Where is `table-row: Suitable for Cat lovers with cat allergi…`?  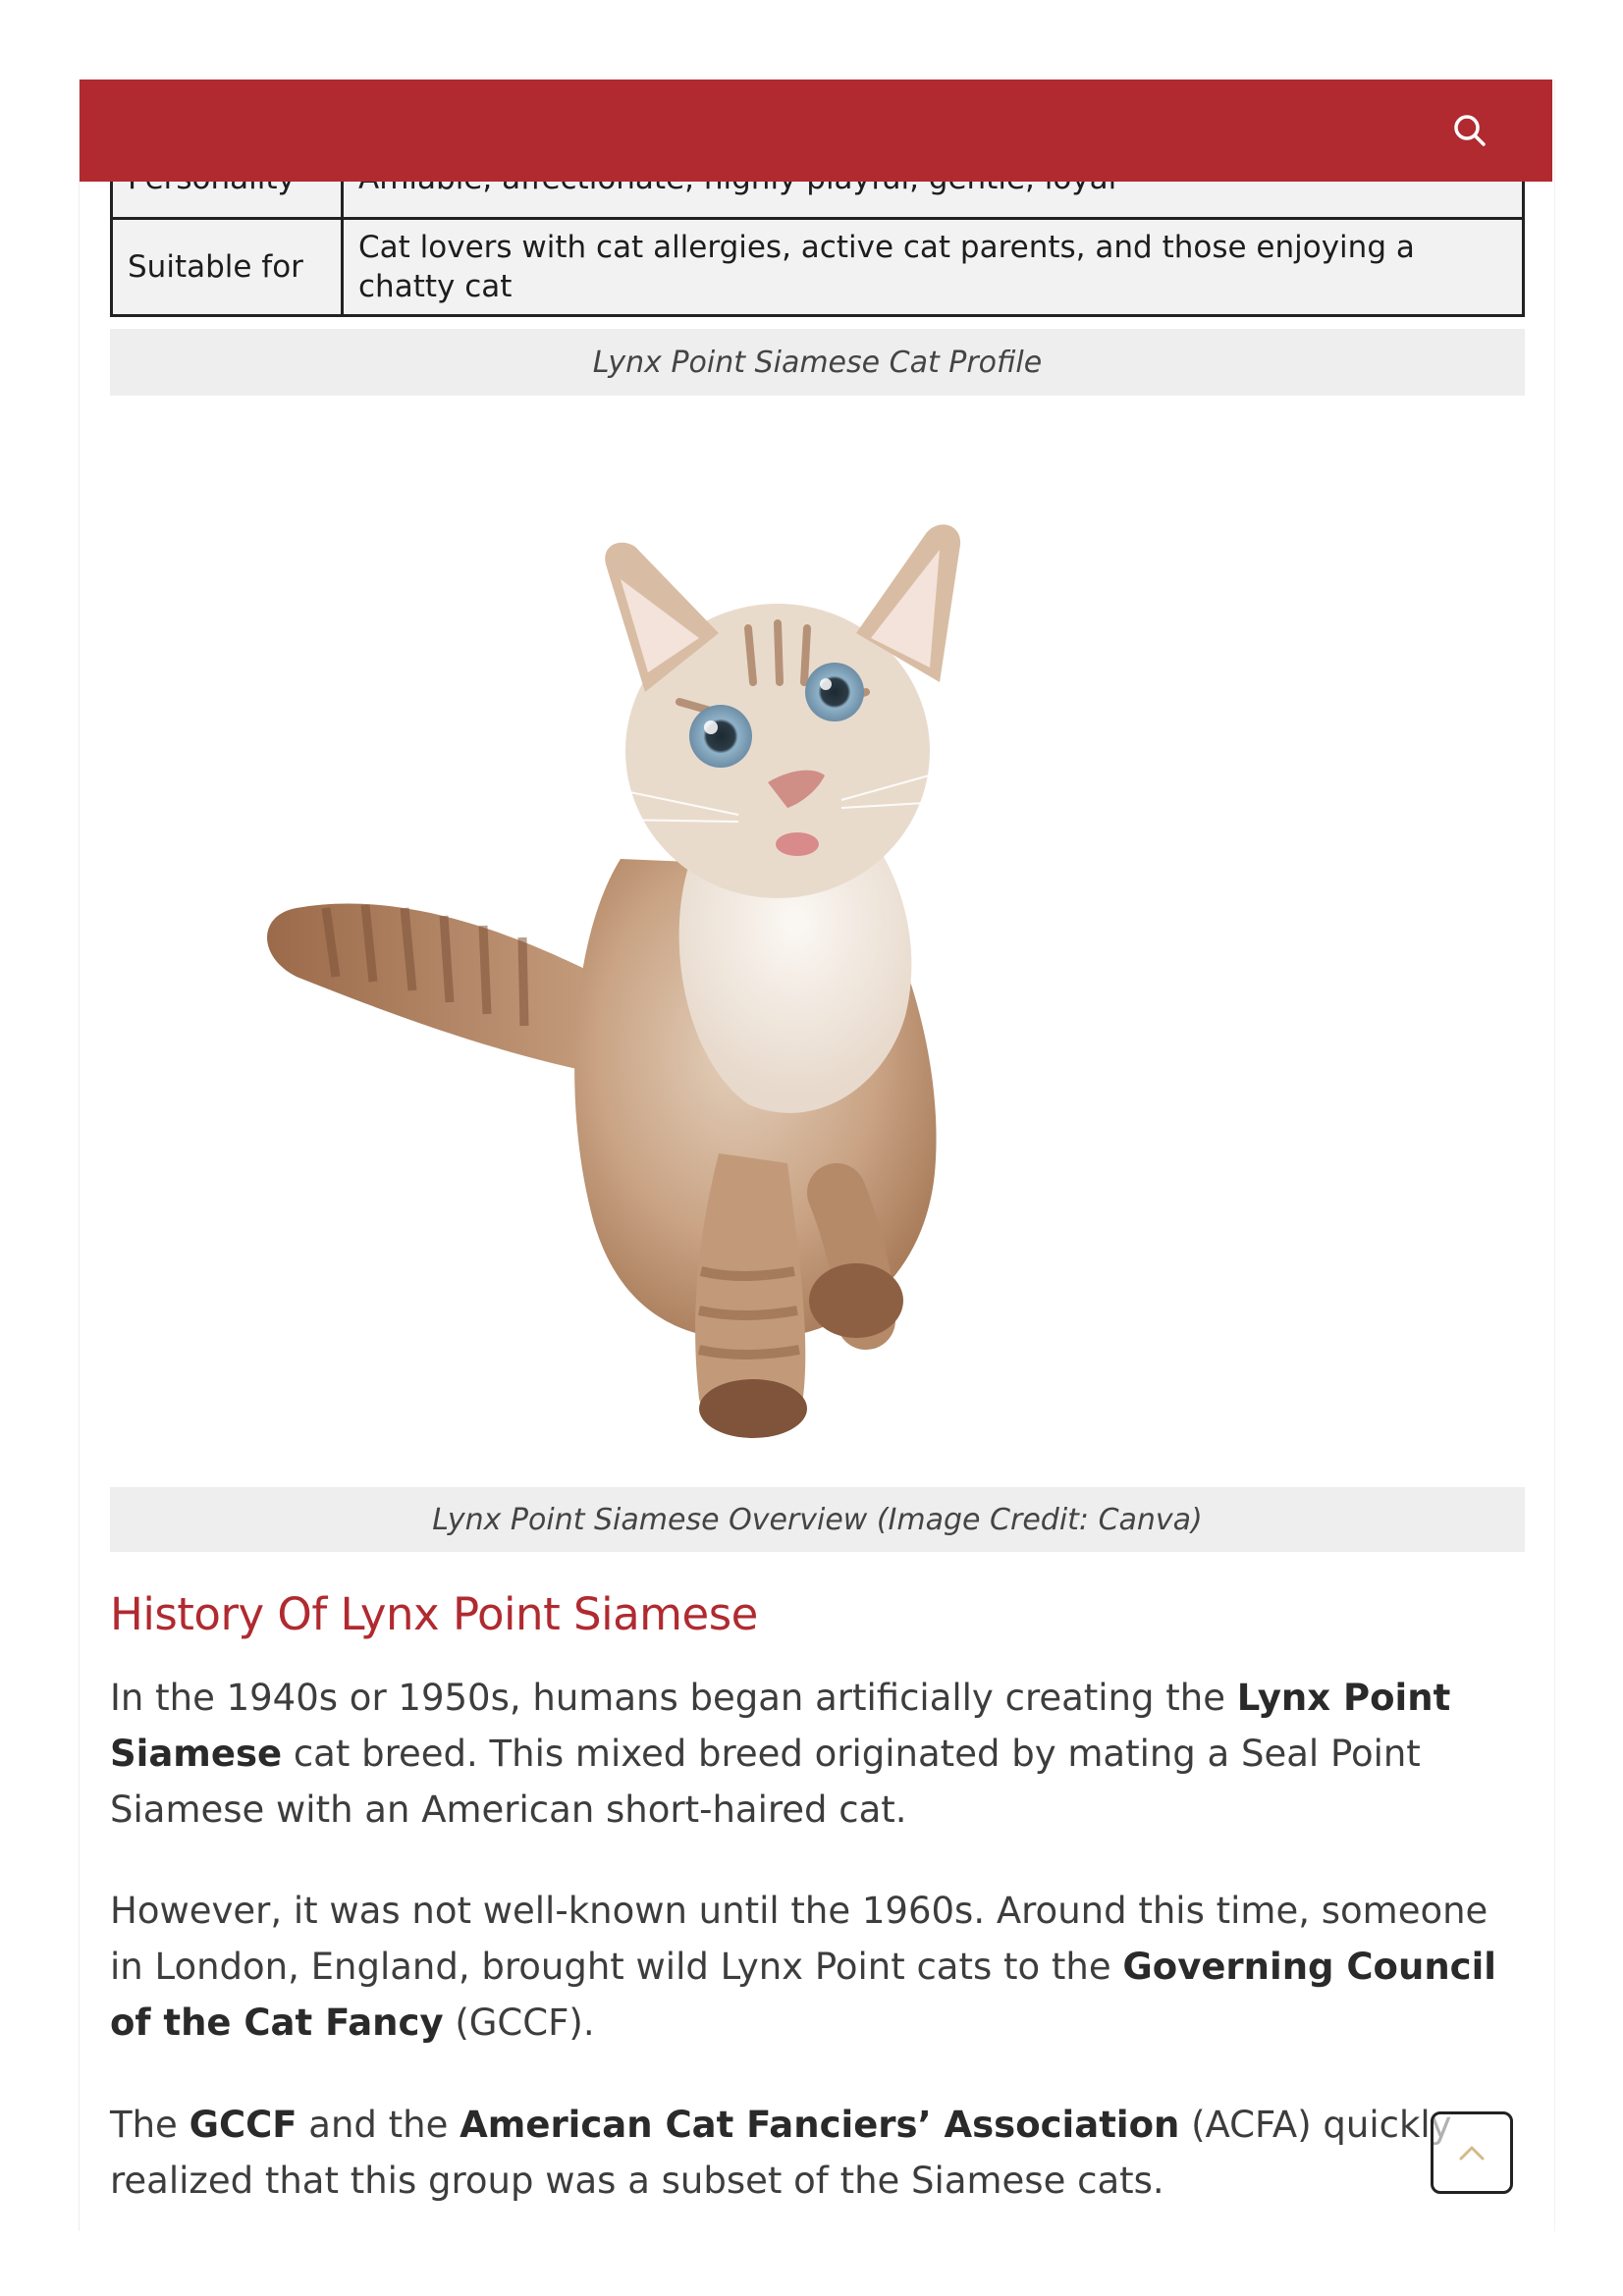
table-row: Suitable for Cat lovers with cat allergi… is located at coordinates (817, 267).